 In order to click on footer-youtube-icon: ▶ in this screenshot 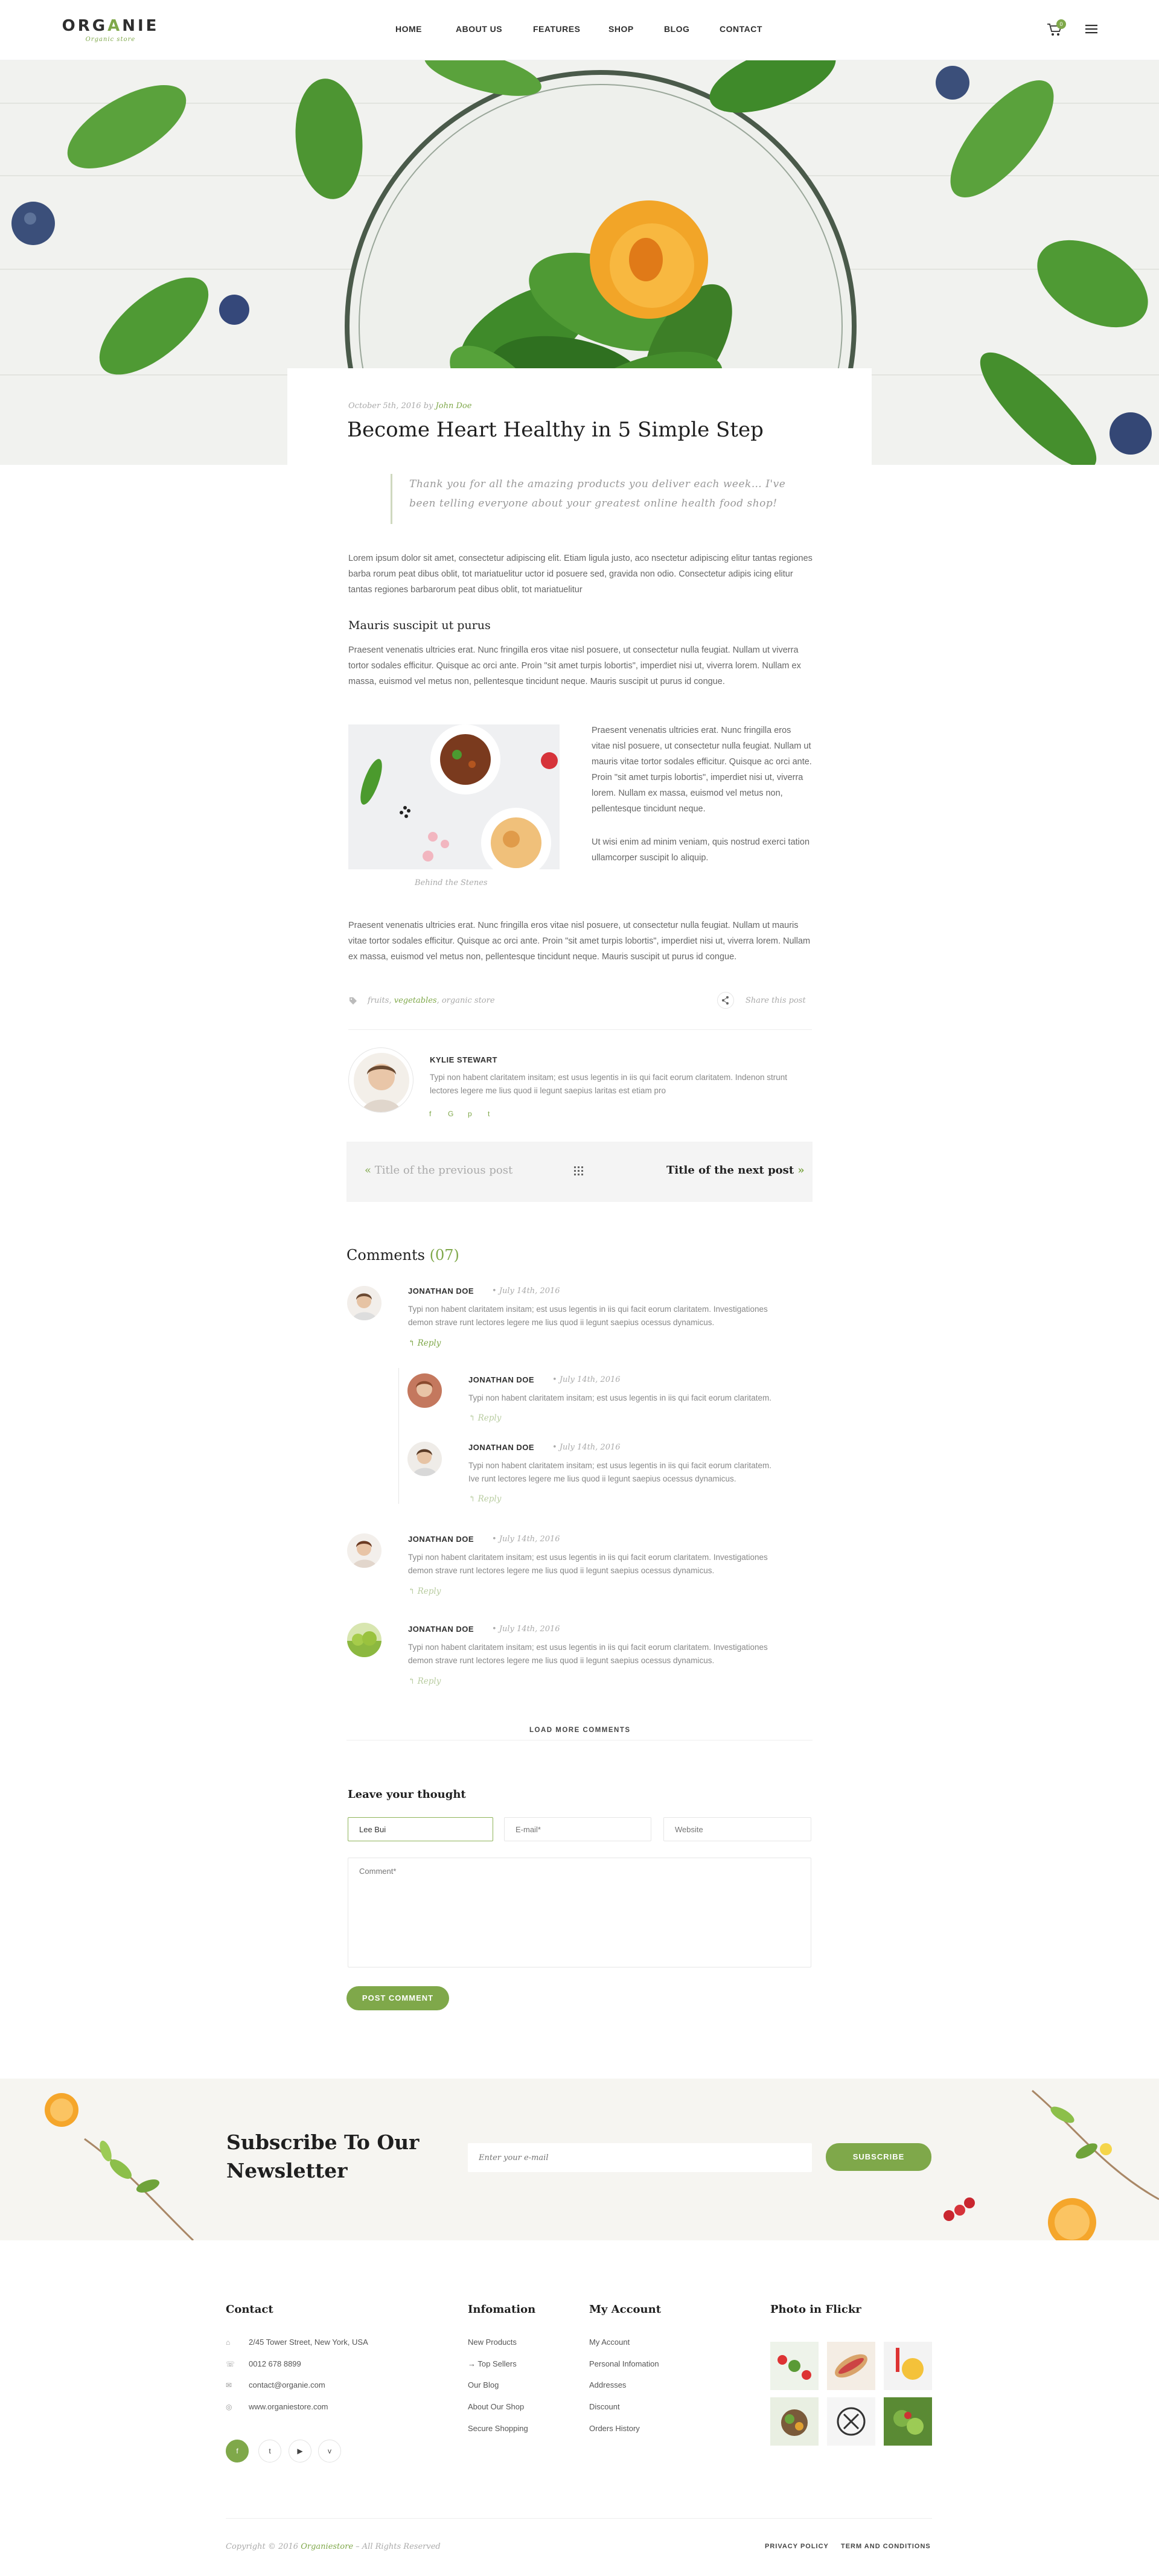, I will do `click(300, 2451)`.